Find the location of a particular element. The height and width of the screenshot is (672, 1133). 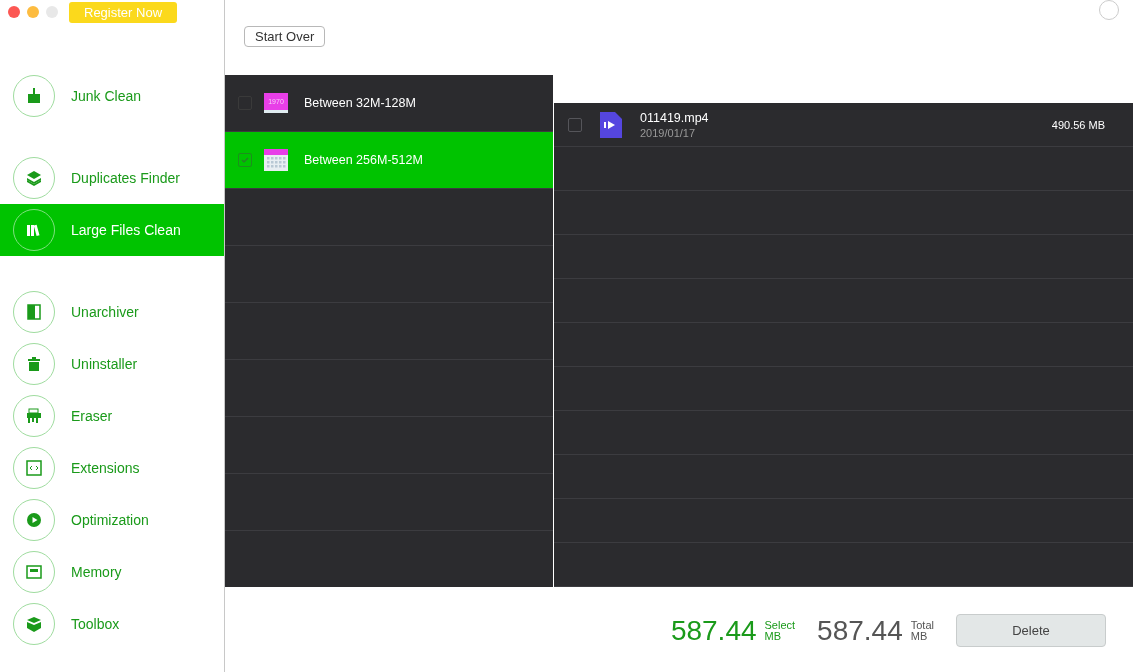

box-icon is located at coordinates (34, 624).